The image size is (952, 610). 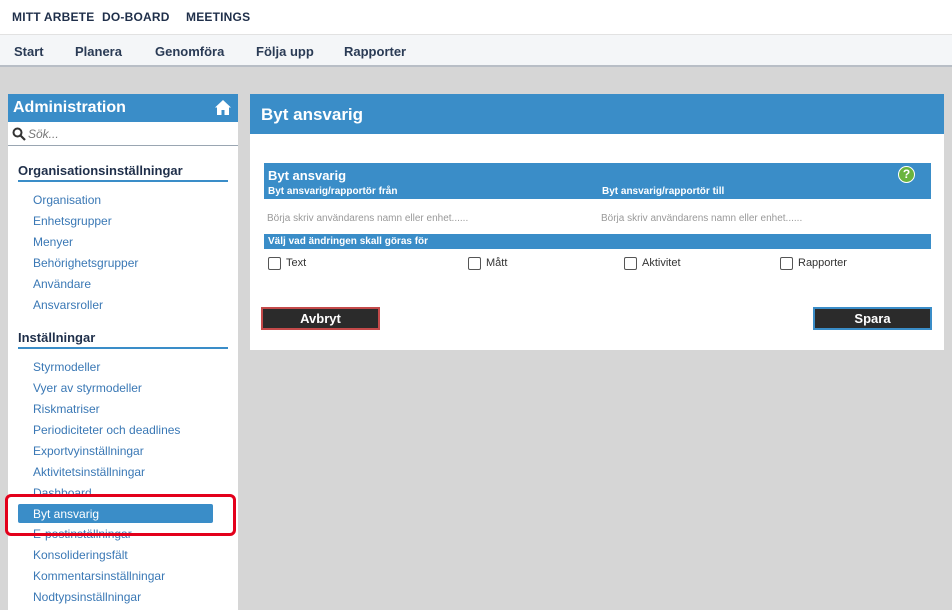 What do you see at coordinates (751, 218) in the screenshot?
I see `to-user-input` at bounding box center [751, 218].